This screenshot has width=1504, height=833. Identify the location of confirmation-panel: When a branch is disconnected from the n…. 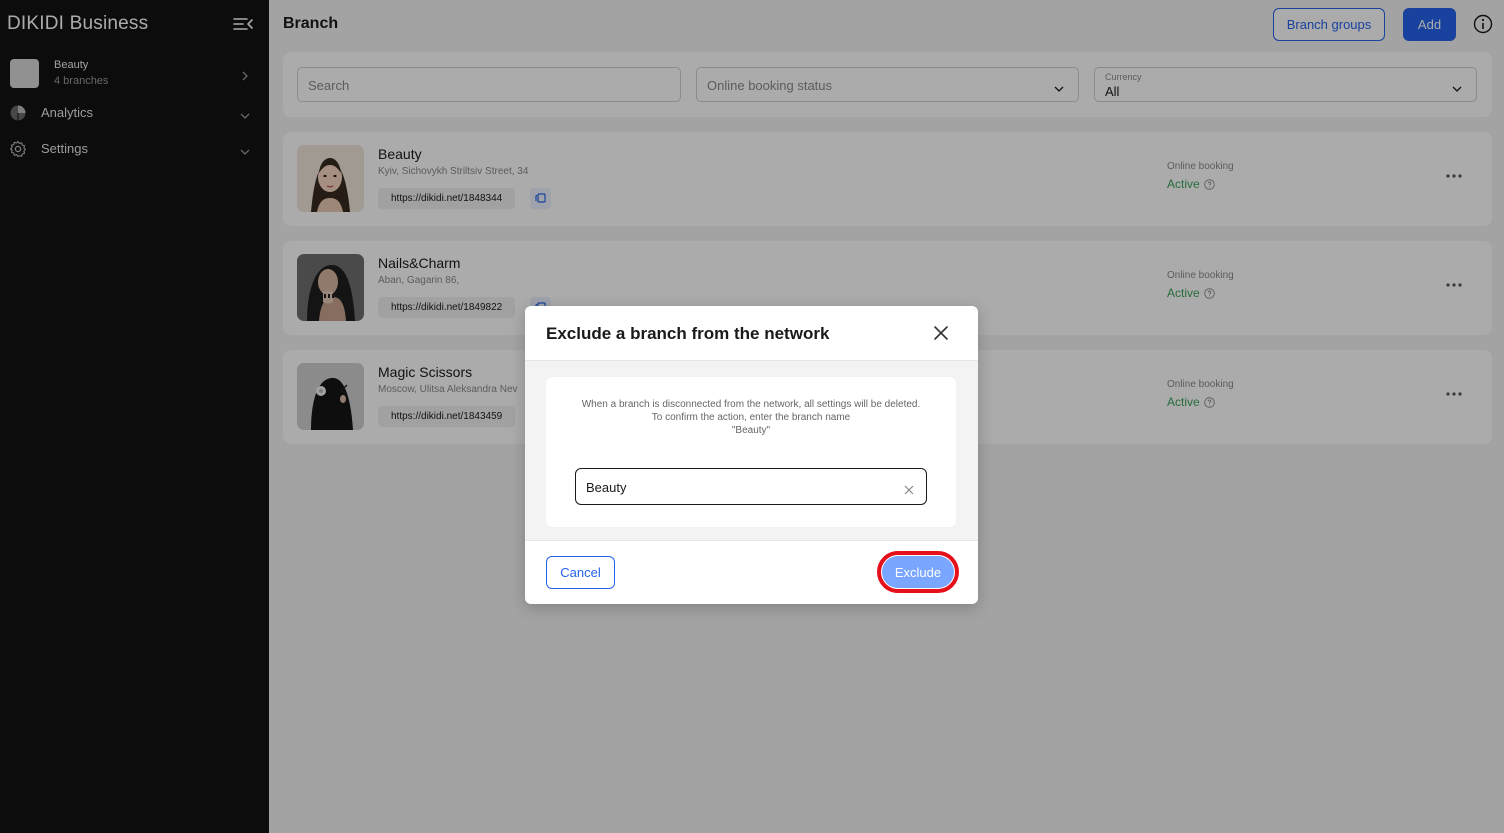
(751, 452).